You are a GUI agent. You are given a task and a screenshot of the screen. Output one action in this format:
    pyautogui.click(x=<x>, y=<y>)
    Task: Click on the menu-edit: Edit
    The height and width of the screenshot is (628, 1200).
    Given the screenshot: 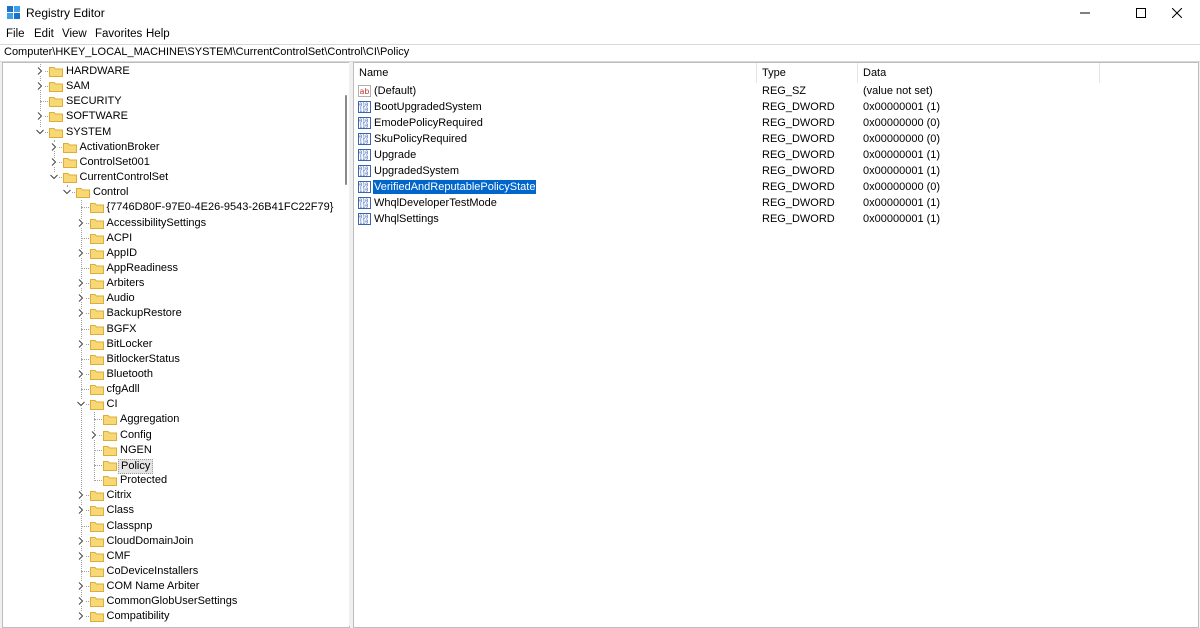 What is the action you would take?
    pyautogui.click(x=44, y=34)
    